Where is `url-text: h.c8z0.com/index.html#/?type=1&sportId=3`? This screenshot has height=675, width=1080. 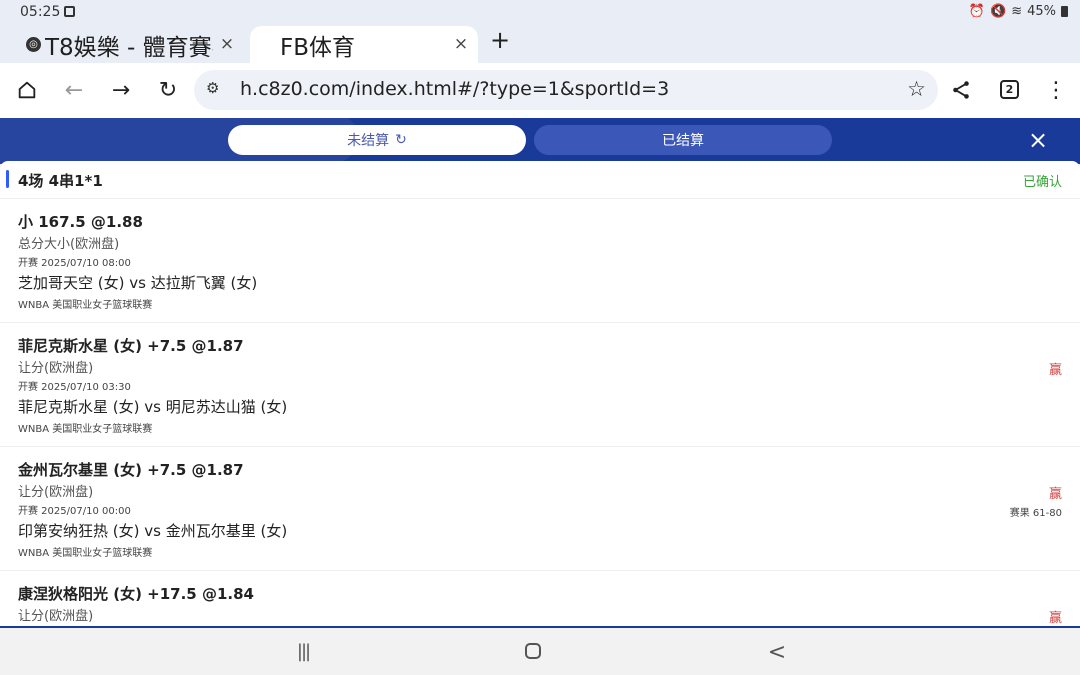 url-text: h.c8z0.com/index.html#/?type=1&sportId=3 is located at coordinates (454, 89).